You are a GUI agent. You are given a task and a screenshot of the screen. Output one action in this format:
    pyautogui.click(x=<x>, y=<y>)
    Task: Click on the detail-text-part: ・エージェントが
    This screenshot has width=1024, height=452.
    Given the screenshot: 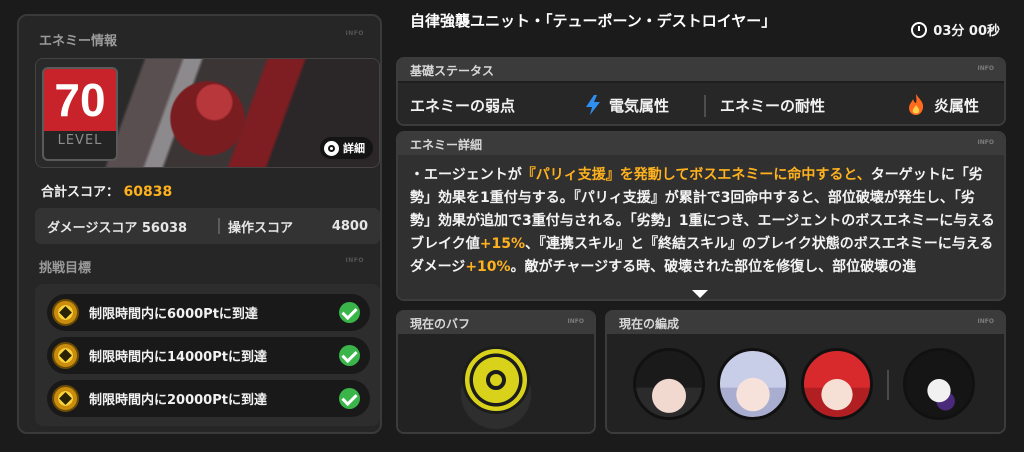 What is the action you would take?
    pyautogui.click(x=466, y=175)
    